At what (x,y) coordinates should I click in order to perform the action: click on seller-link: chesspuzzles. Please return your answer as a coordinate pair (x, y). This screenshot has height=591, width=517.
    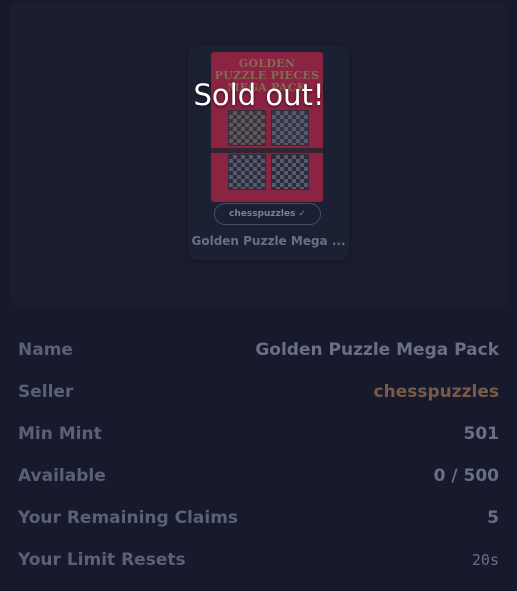
    Looking at the image, I should click on (436, 392).